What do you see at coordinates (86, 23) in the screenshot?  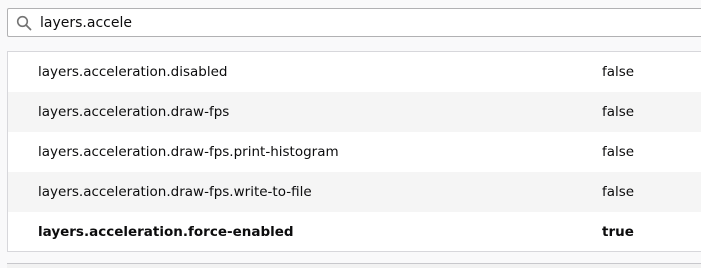 I see `search-input-value: layers.accele` at bounding box center [86, 23].